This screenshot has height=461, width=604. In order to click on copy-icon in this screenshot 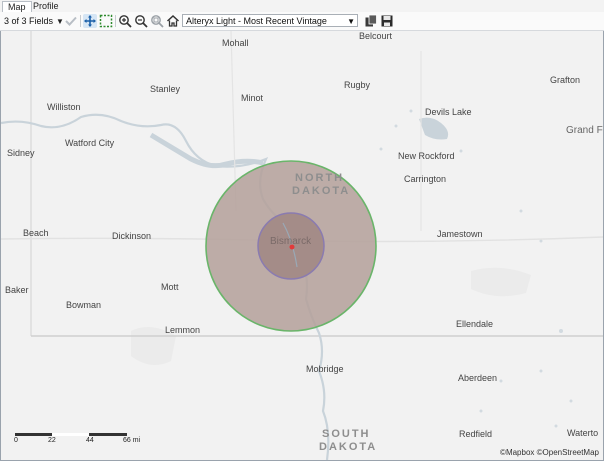, I will do `click(371, 21)`.